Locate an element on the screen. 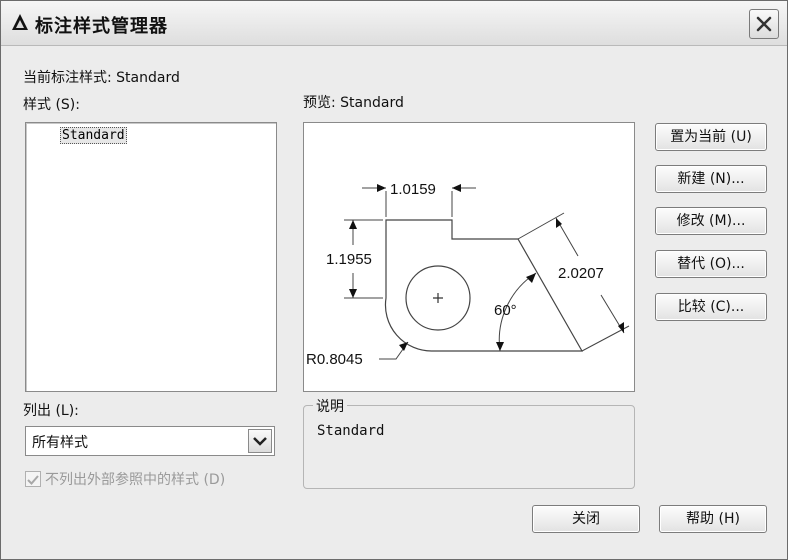  window-title: 标注样式管理器 is located at coordinates (101, 26).